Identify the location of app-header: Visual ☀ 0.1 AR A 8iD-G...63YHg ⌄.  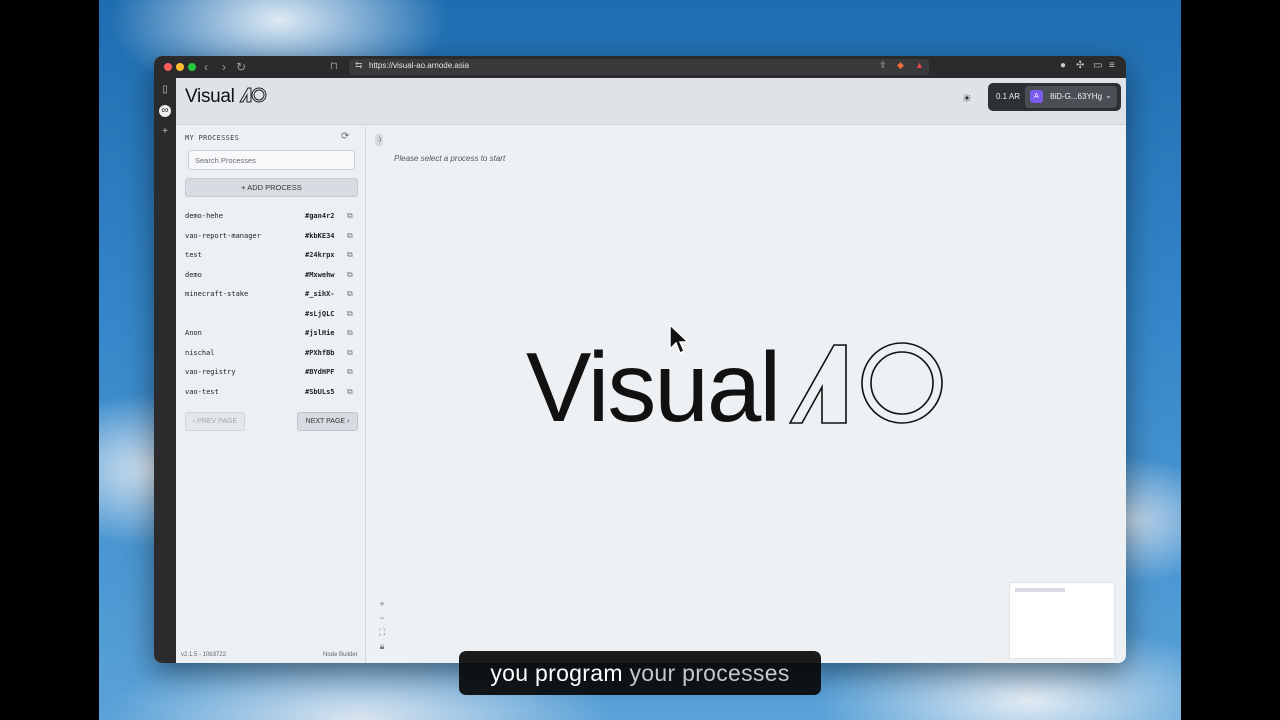
(651, 101).